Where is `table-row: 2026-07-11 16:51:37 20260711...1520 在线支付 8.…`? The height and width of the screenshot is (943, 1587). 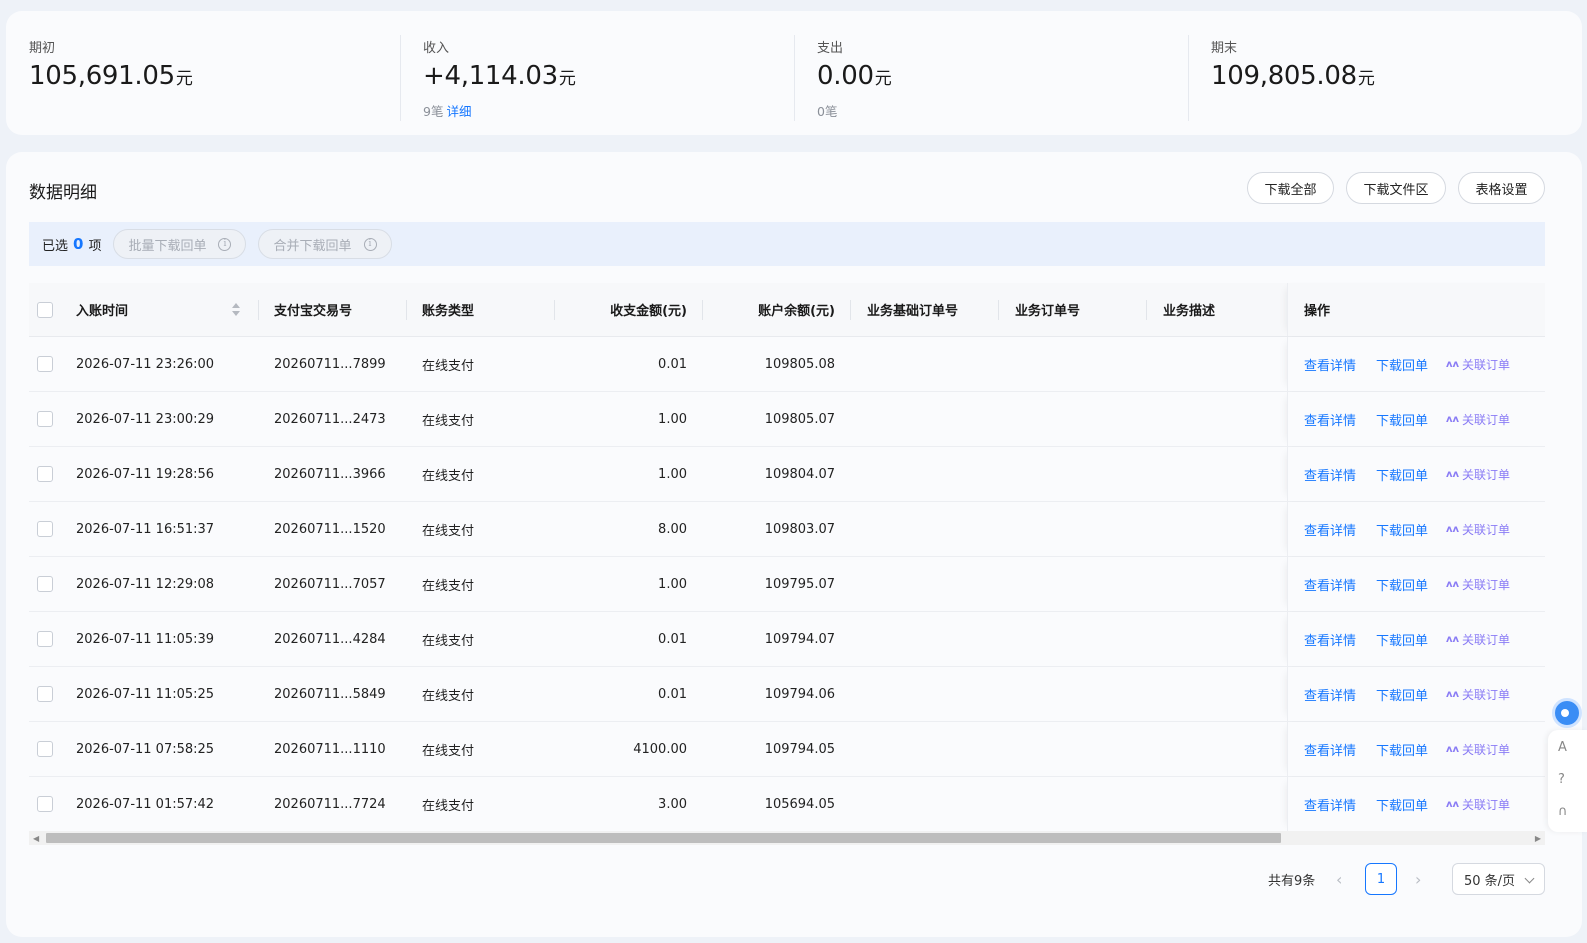
table-row: 2026-07-11 16:51:37 20260711...1520 在线支付 8.… is located at coordinates (787, 529).